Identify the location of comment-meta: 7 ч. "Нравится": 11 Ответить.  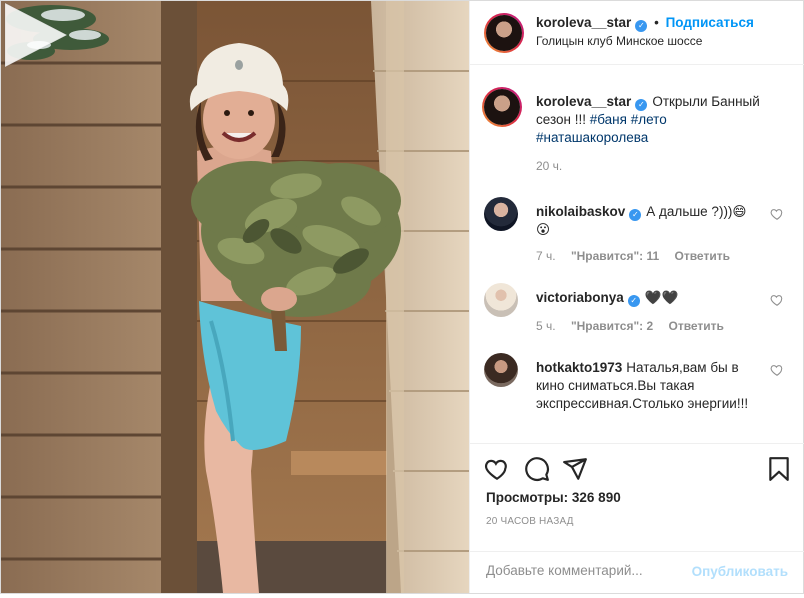
(639, 256).